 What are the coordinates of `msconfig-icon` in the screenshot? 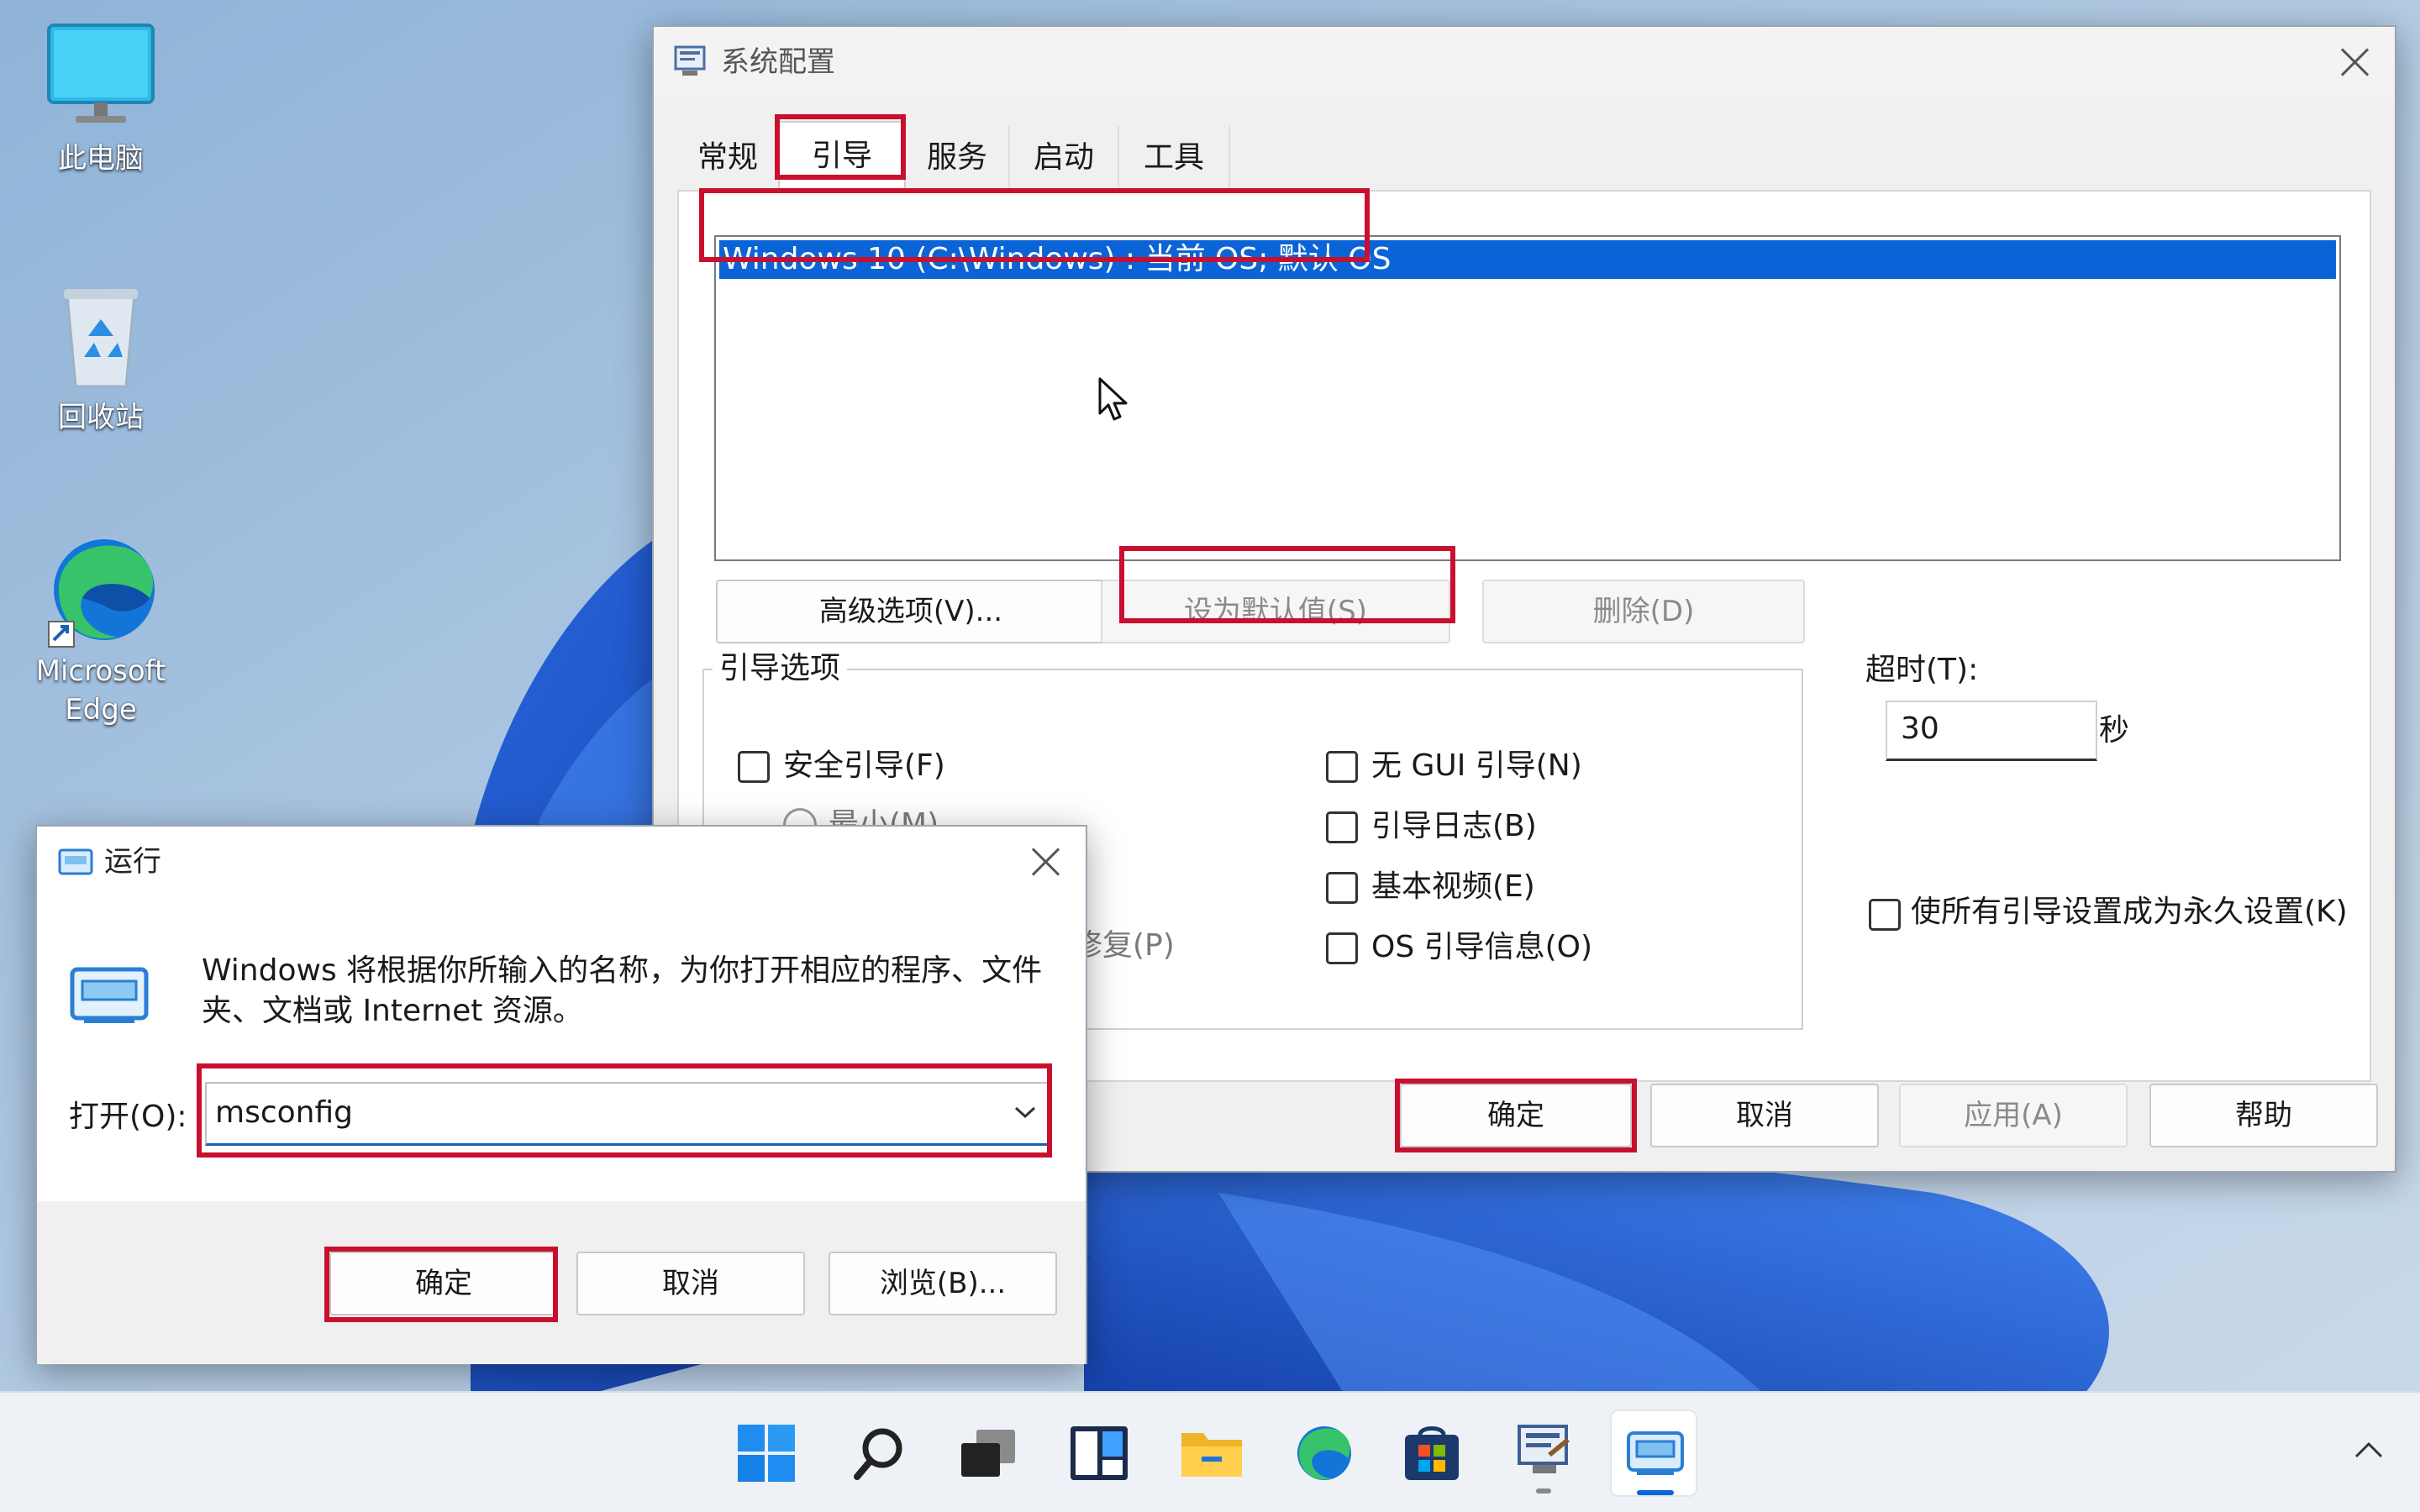 It's located at (1544, 1450).